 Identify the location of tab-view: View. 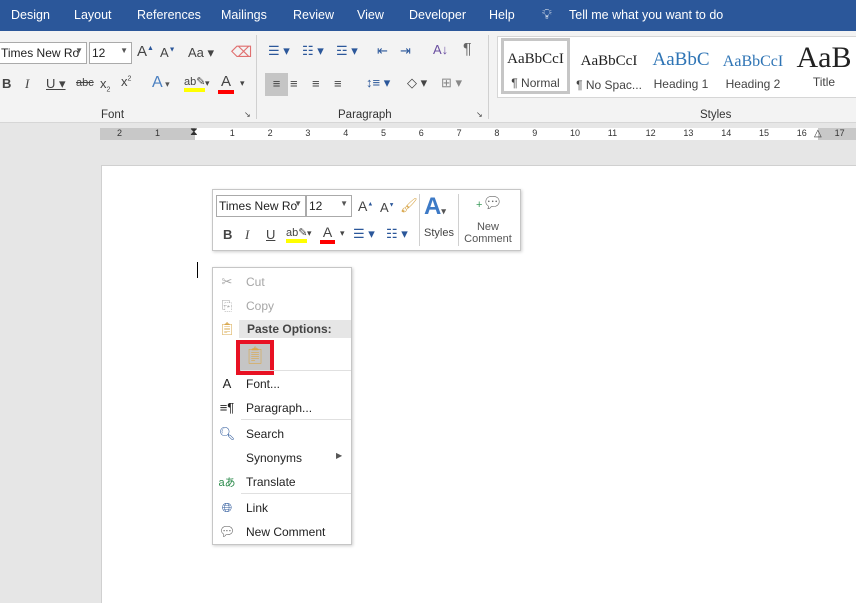
(370, 15).